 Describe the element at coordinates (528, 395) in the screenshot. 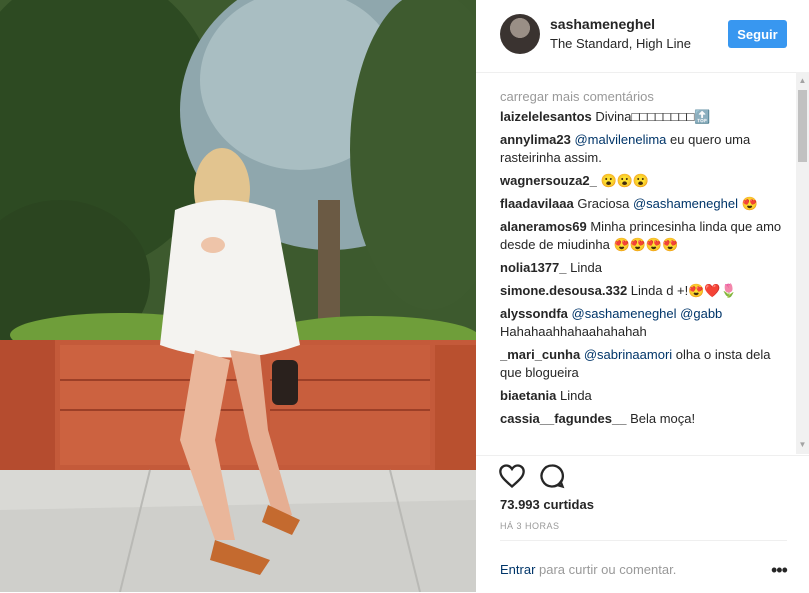

I see `comment-username: biaetania` at that location.